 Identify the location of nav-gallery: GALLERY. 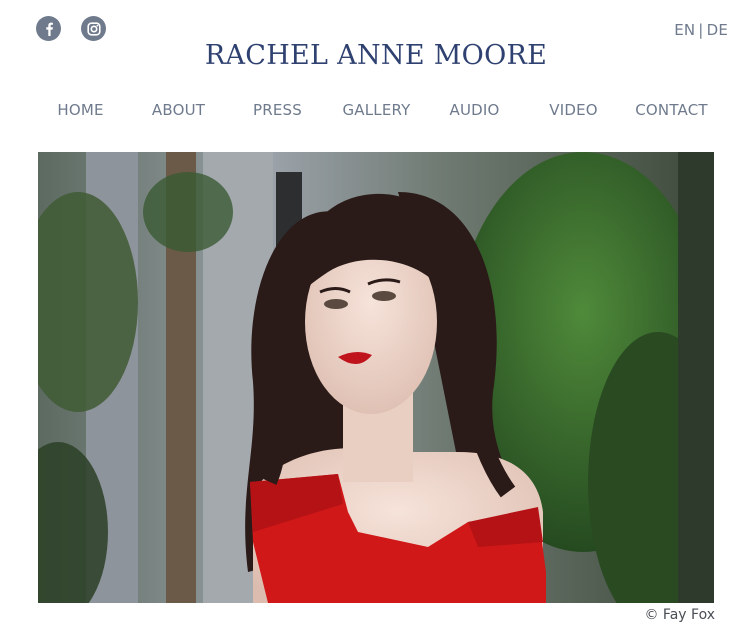
(376, 110).